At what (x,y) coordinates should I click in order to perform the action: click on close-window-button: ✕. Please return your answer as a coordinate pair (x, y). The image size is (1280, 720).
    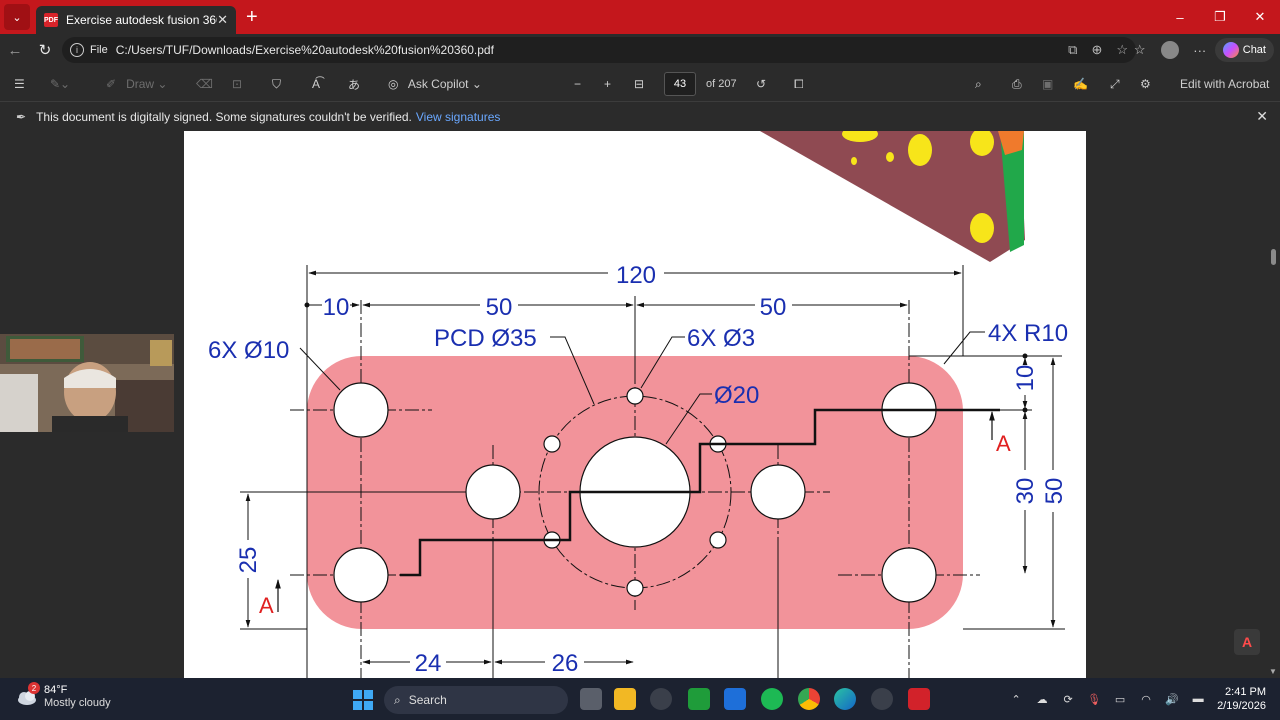
    Looking at the image, I should click on (1260, 17).